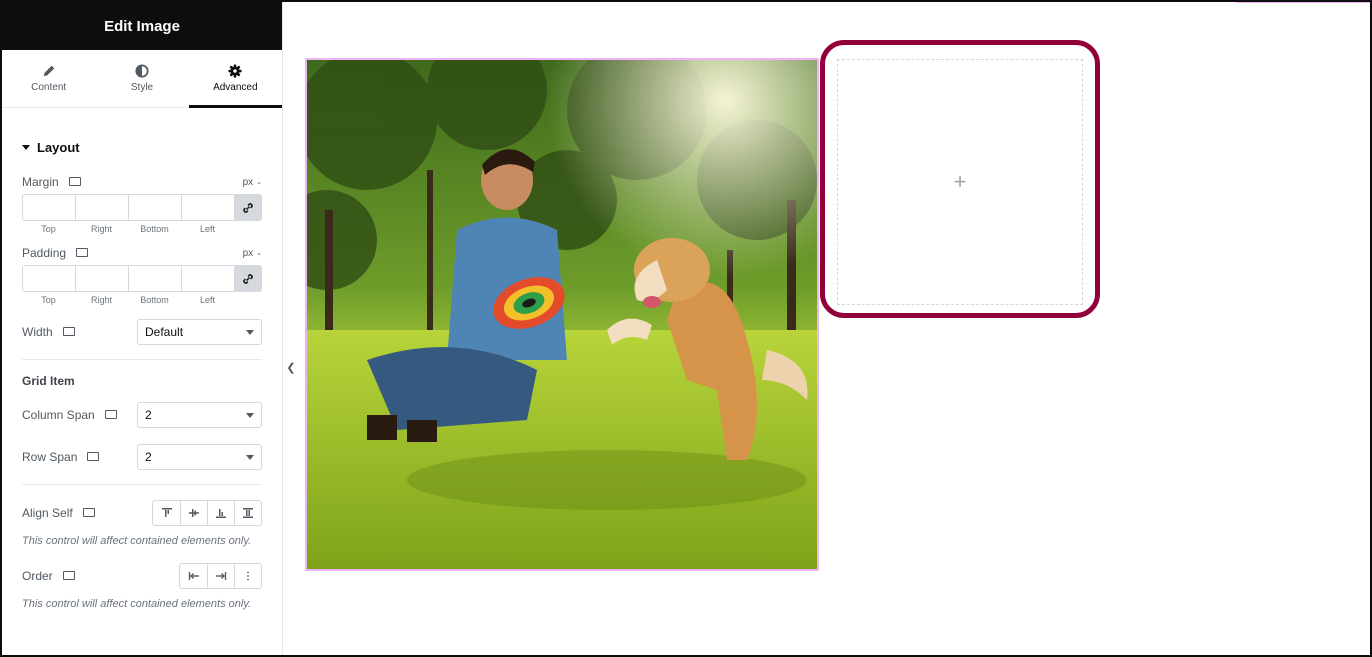 The image size is (1372, 657). What do you see at coordinates (48, 278) in the screenshot?
I see `padding-top-input` at bounding box center [48, 278].